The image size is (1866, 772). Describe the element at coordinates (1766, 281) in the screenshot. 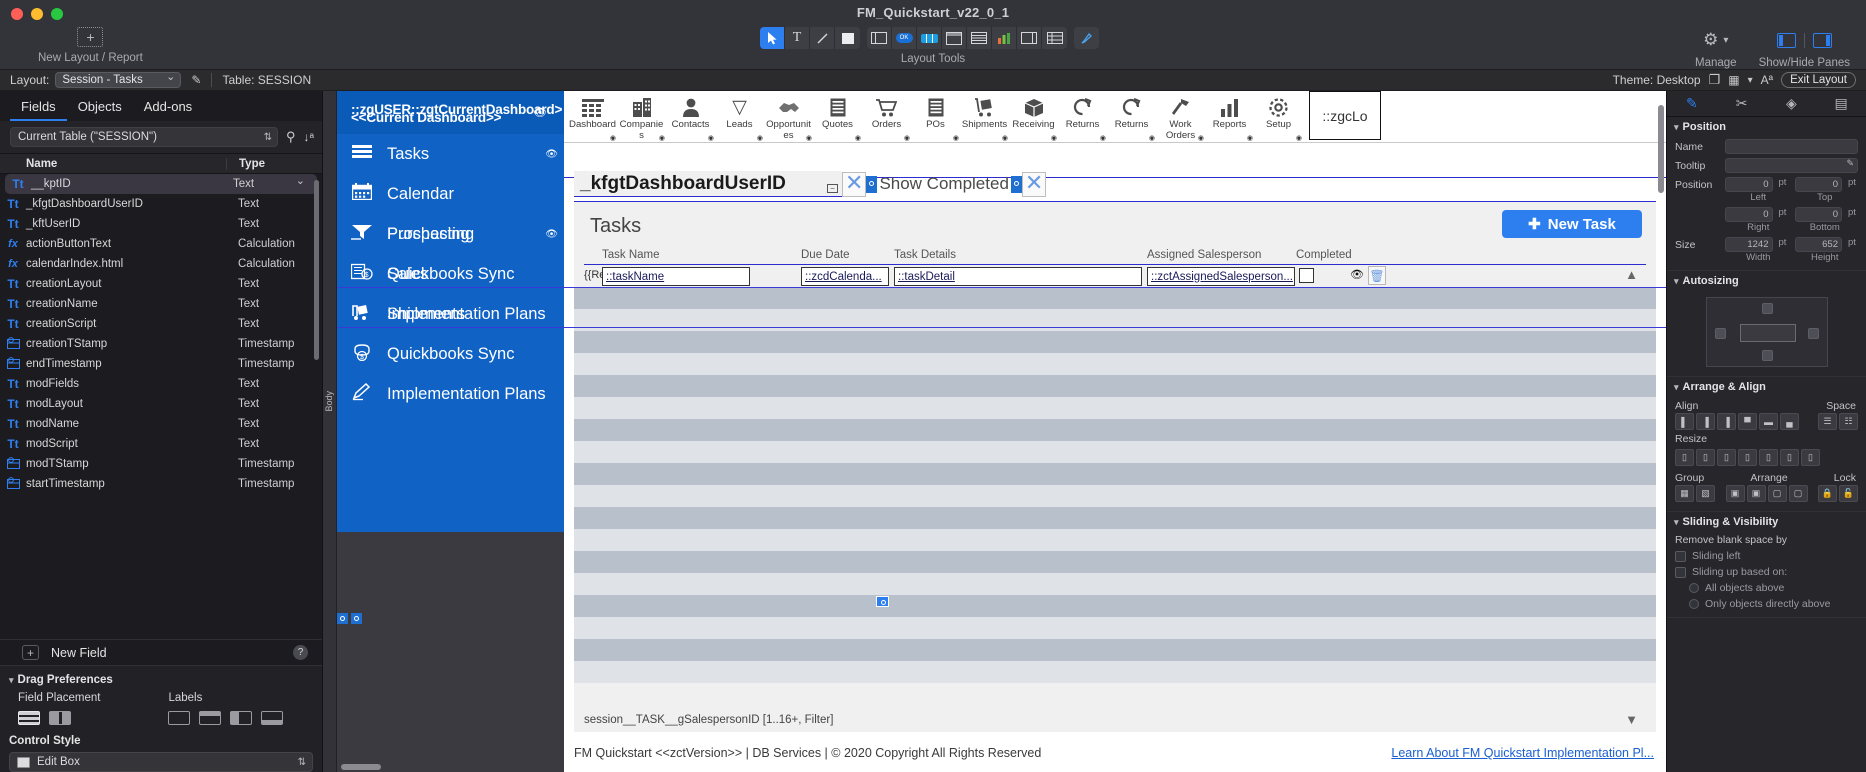

I see `autosizing-section-title: ▾ Autosizing` at that location.